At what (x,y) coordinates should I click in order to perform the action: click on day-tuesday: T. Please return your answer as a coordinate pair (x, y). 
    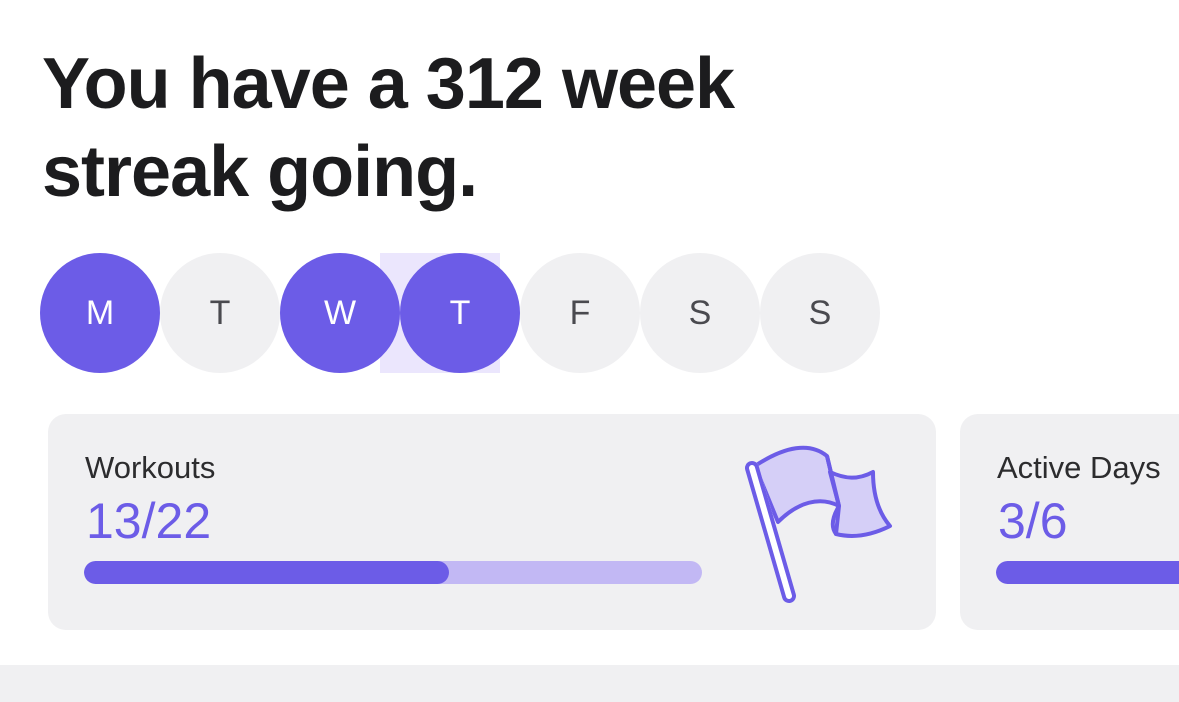
    Looking at the image, I should click on (220, 313).